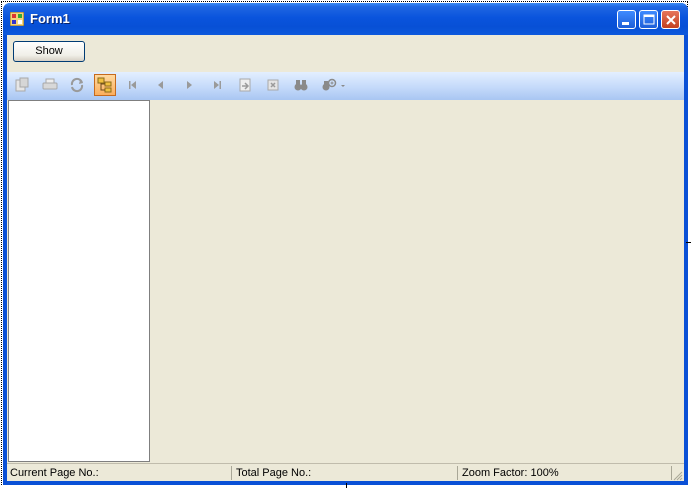  I want to click on previous-page-icon, so click(160, 85).